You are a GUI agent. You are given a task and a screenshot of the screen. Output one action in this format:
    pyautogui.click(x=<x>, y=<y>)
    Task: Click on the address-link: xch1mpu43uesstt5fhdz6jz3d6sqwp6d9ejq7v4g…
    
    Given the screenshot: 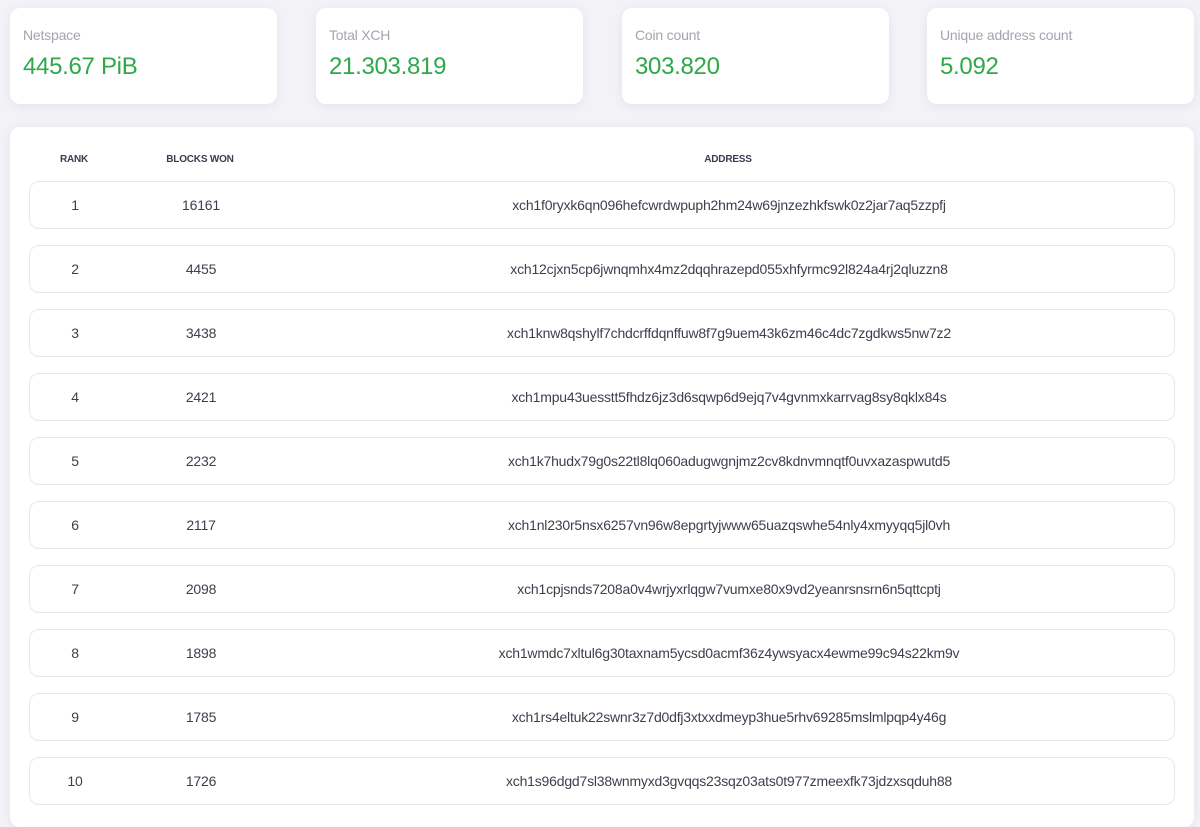 What is the action you would take?
    pyautogui.click(x=729, y=397)
    